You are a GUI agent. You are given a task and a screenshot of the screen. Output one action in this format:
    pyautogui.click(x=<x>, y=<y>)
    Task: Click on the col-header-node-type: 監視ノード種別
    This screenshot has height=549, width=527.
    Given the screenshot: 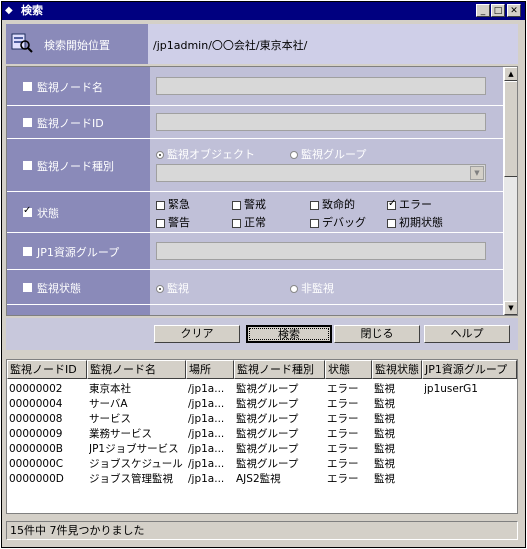 What is the action you would take?
    pyautogui.click(x=279, y=369)
    